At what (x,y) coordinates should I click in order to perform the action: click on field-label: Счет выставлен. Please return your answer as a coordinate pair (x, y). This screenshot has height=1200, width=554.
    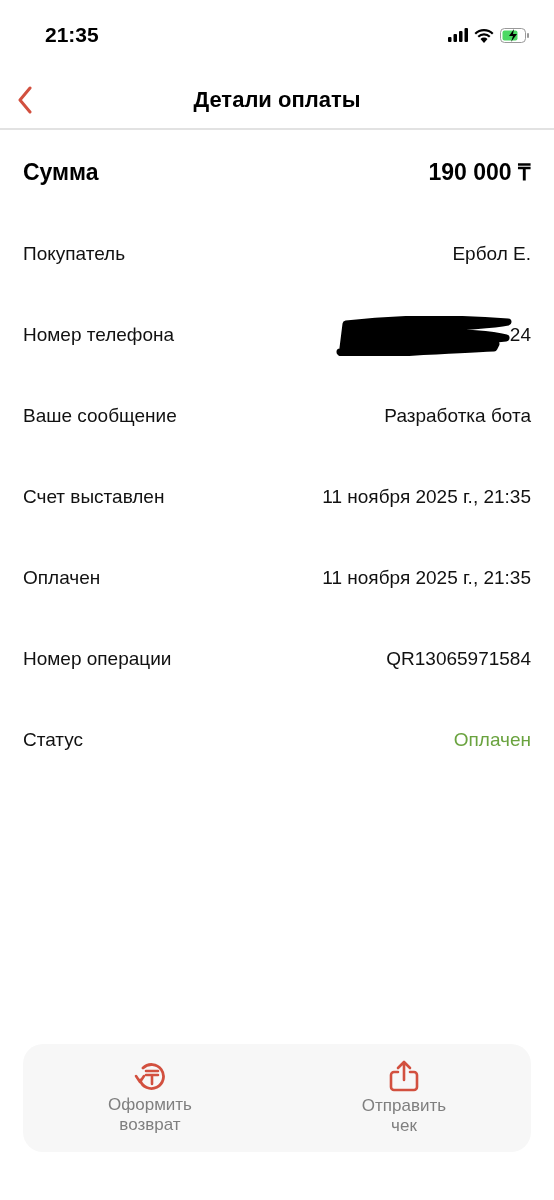
    Looking at the image, I should click on (94, 497).